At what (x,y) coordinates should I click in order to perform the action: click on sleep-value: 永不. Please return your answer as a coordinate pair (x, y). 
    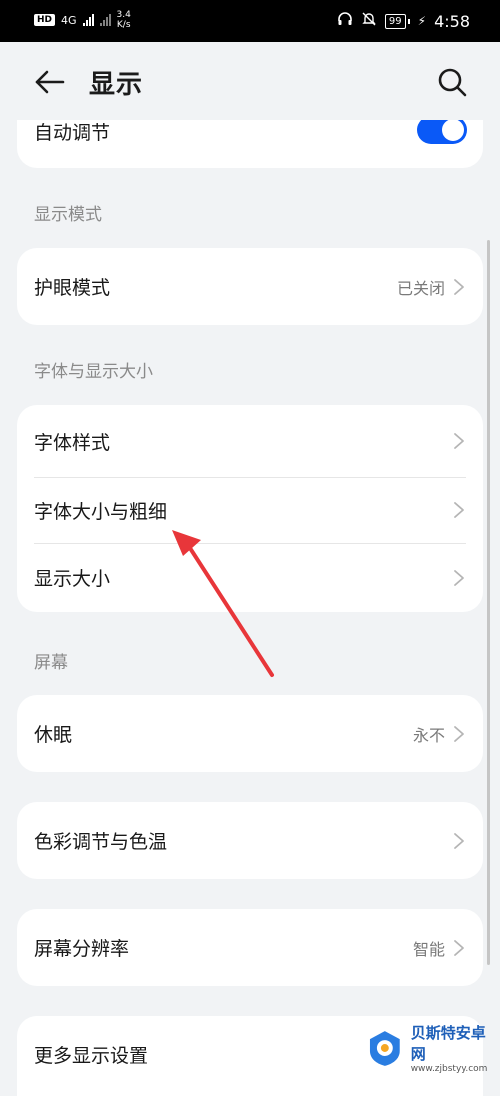
    Looking at the image, I should click on (428, 735).